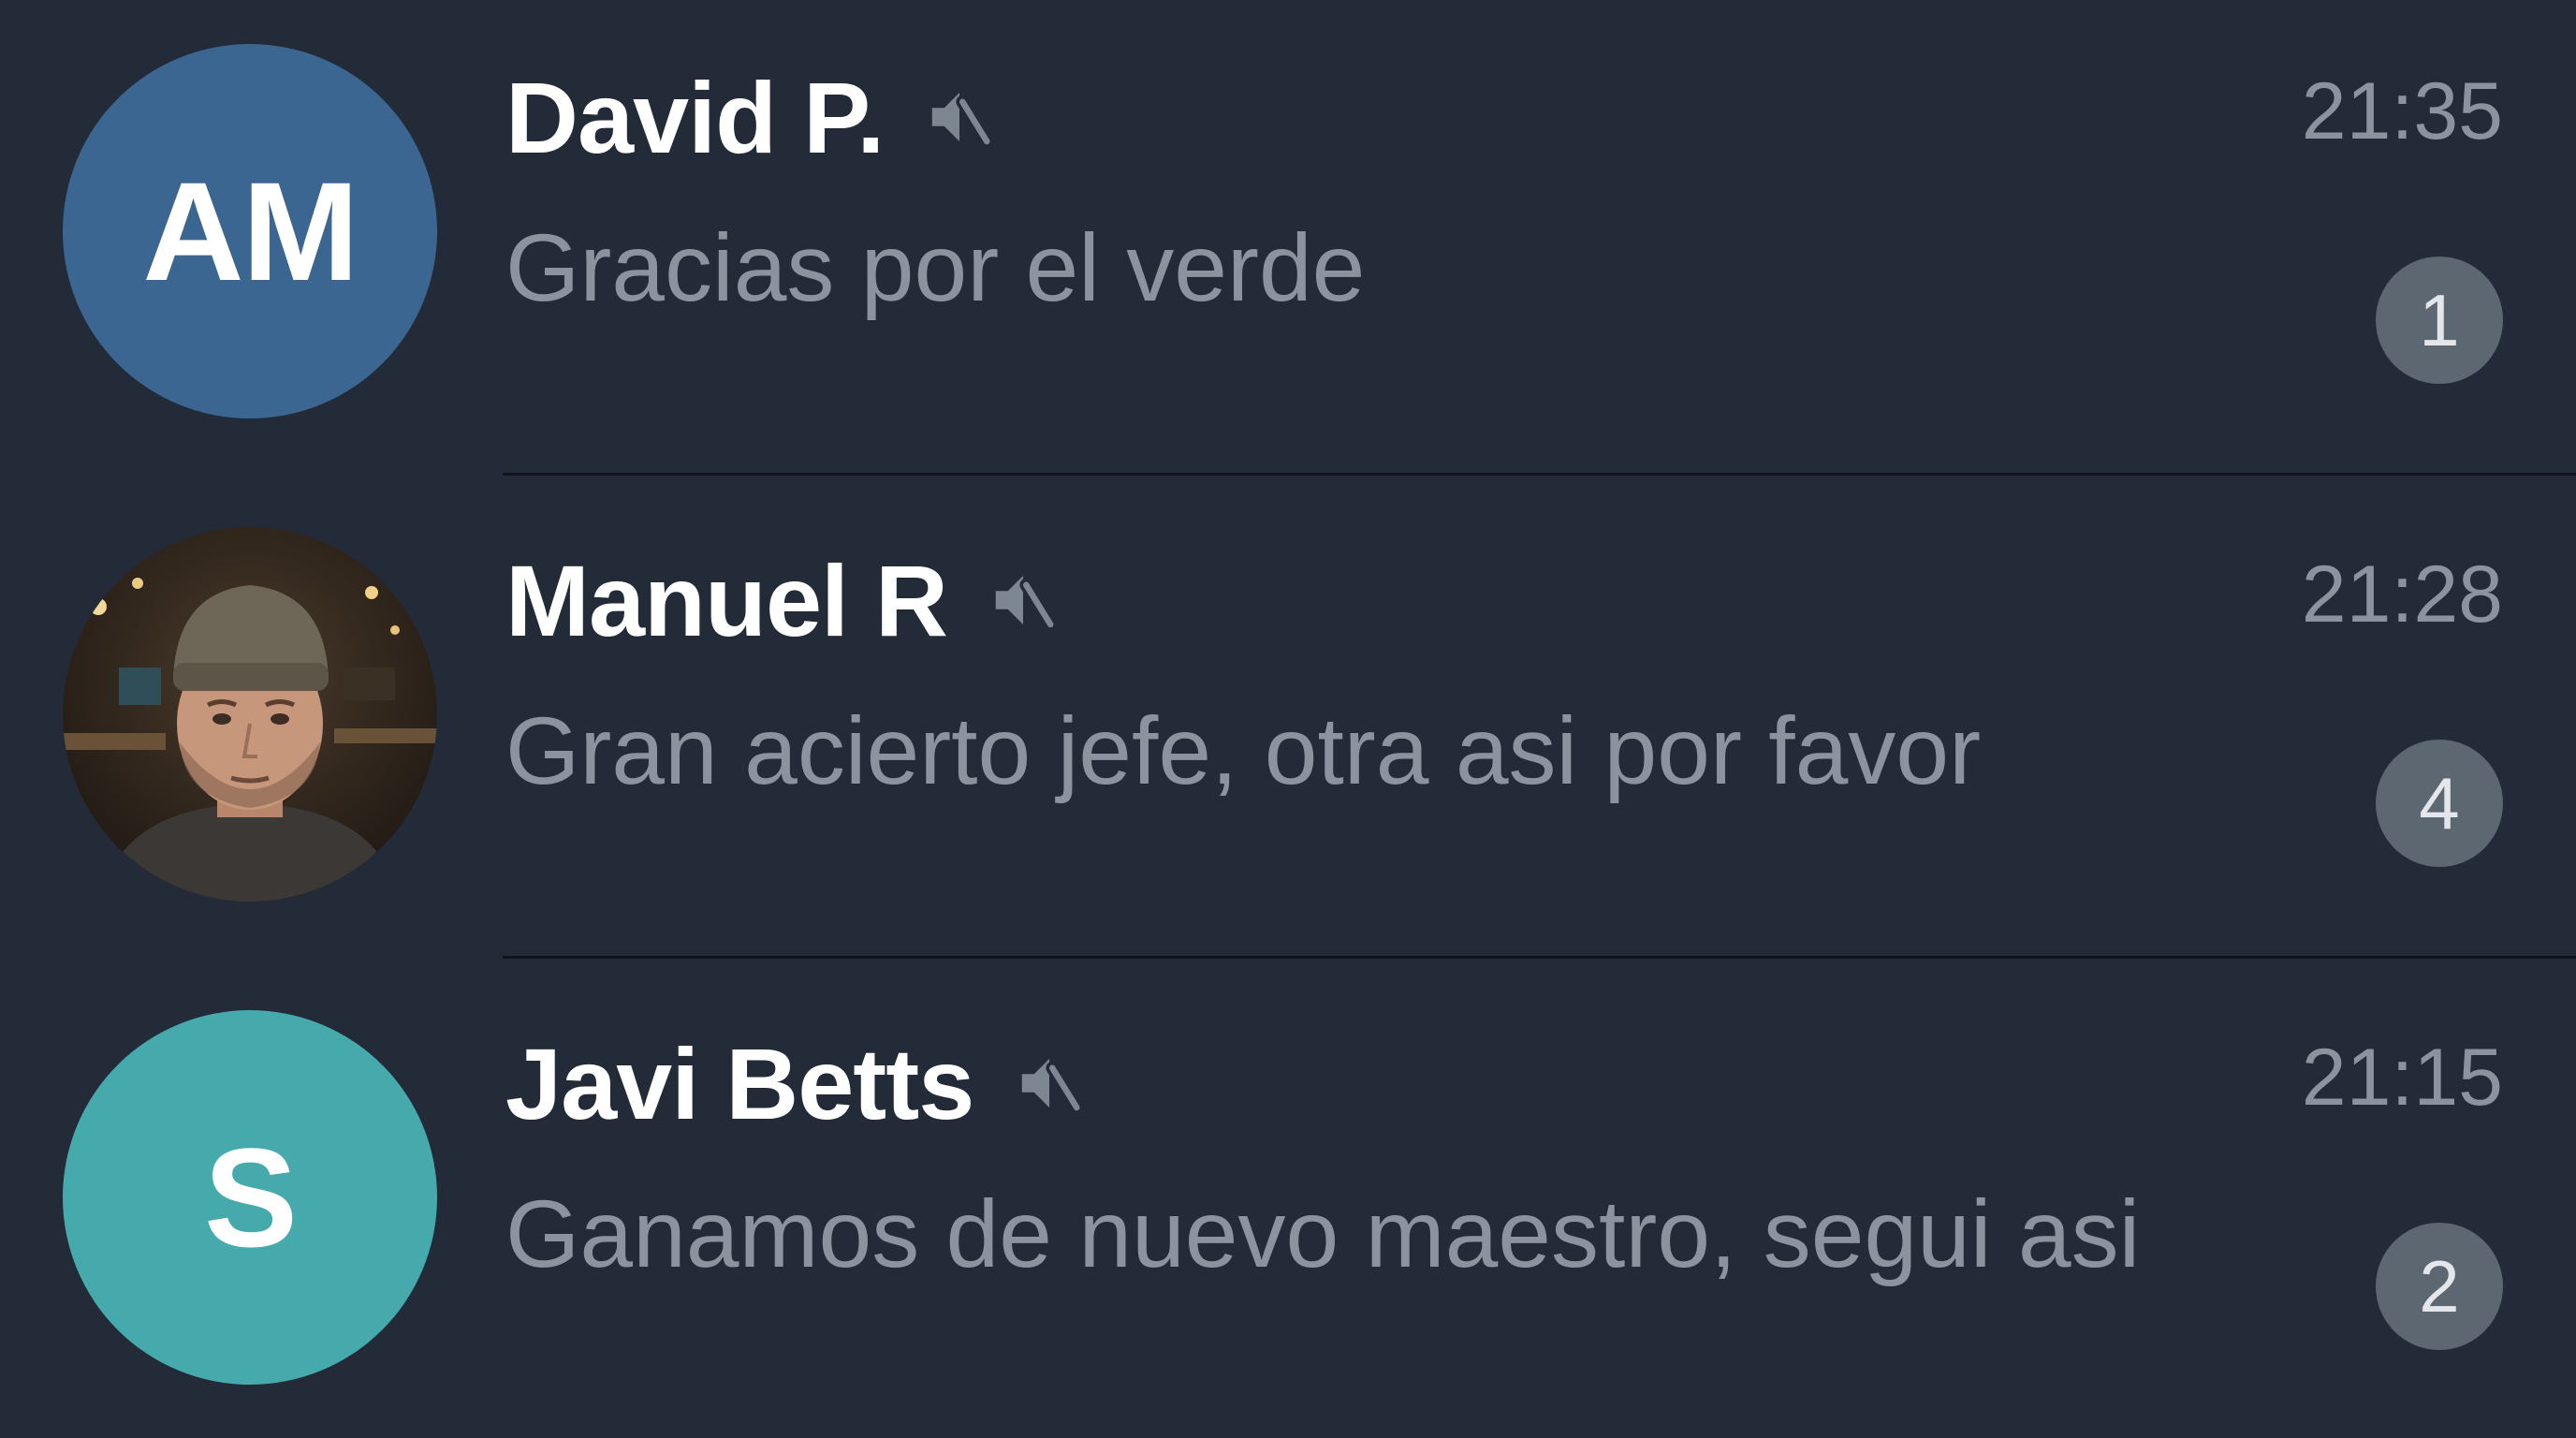  What do you see at coordinates (1323, 1234) in the screenshot?
I see `message-preview: Ganamos de nuevo maestro, segui asi` at bounding box center [1323, 1234].